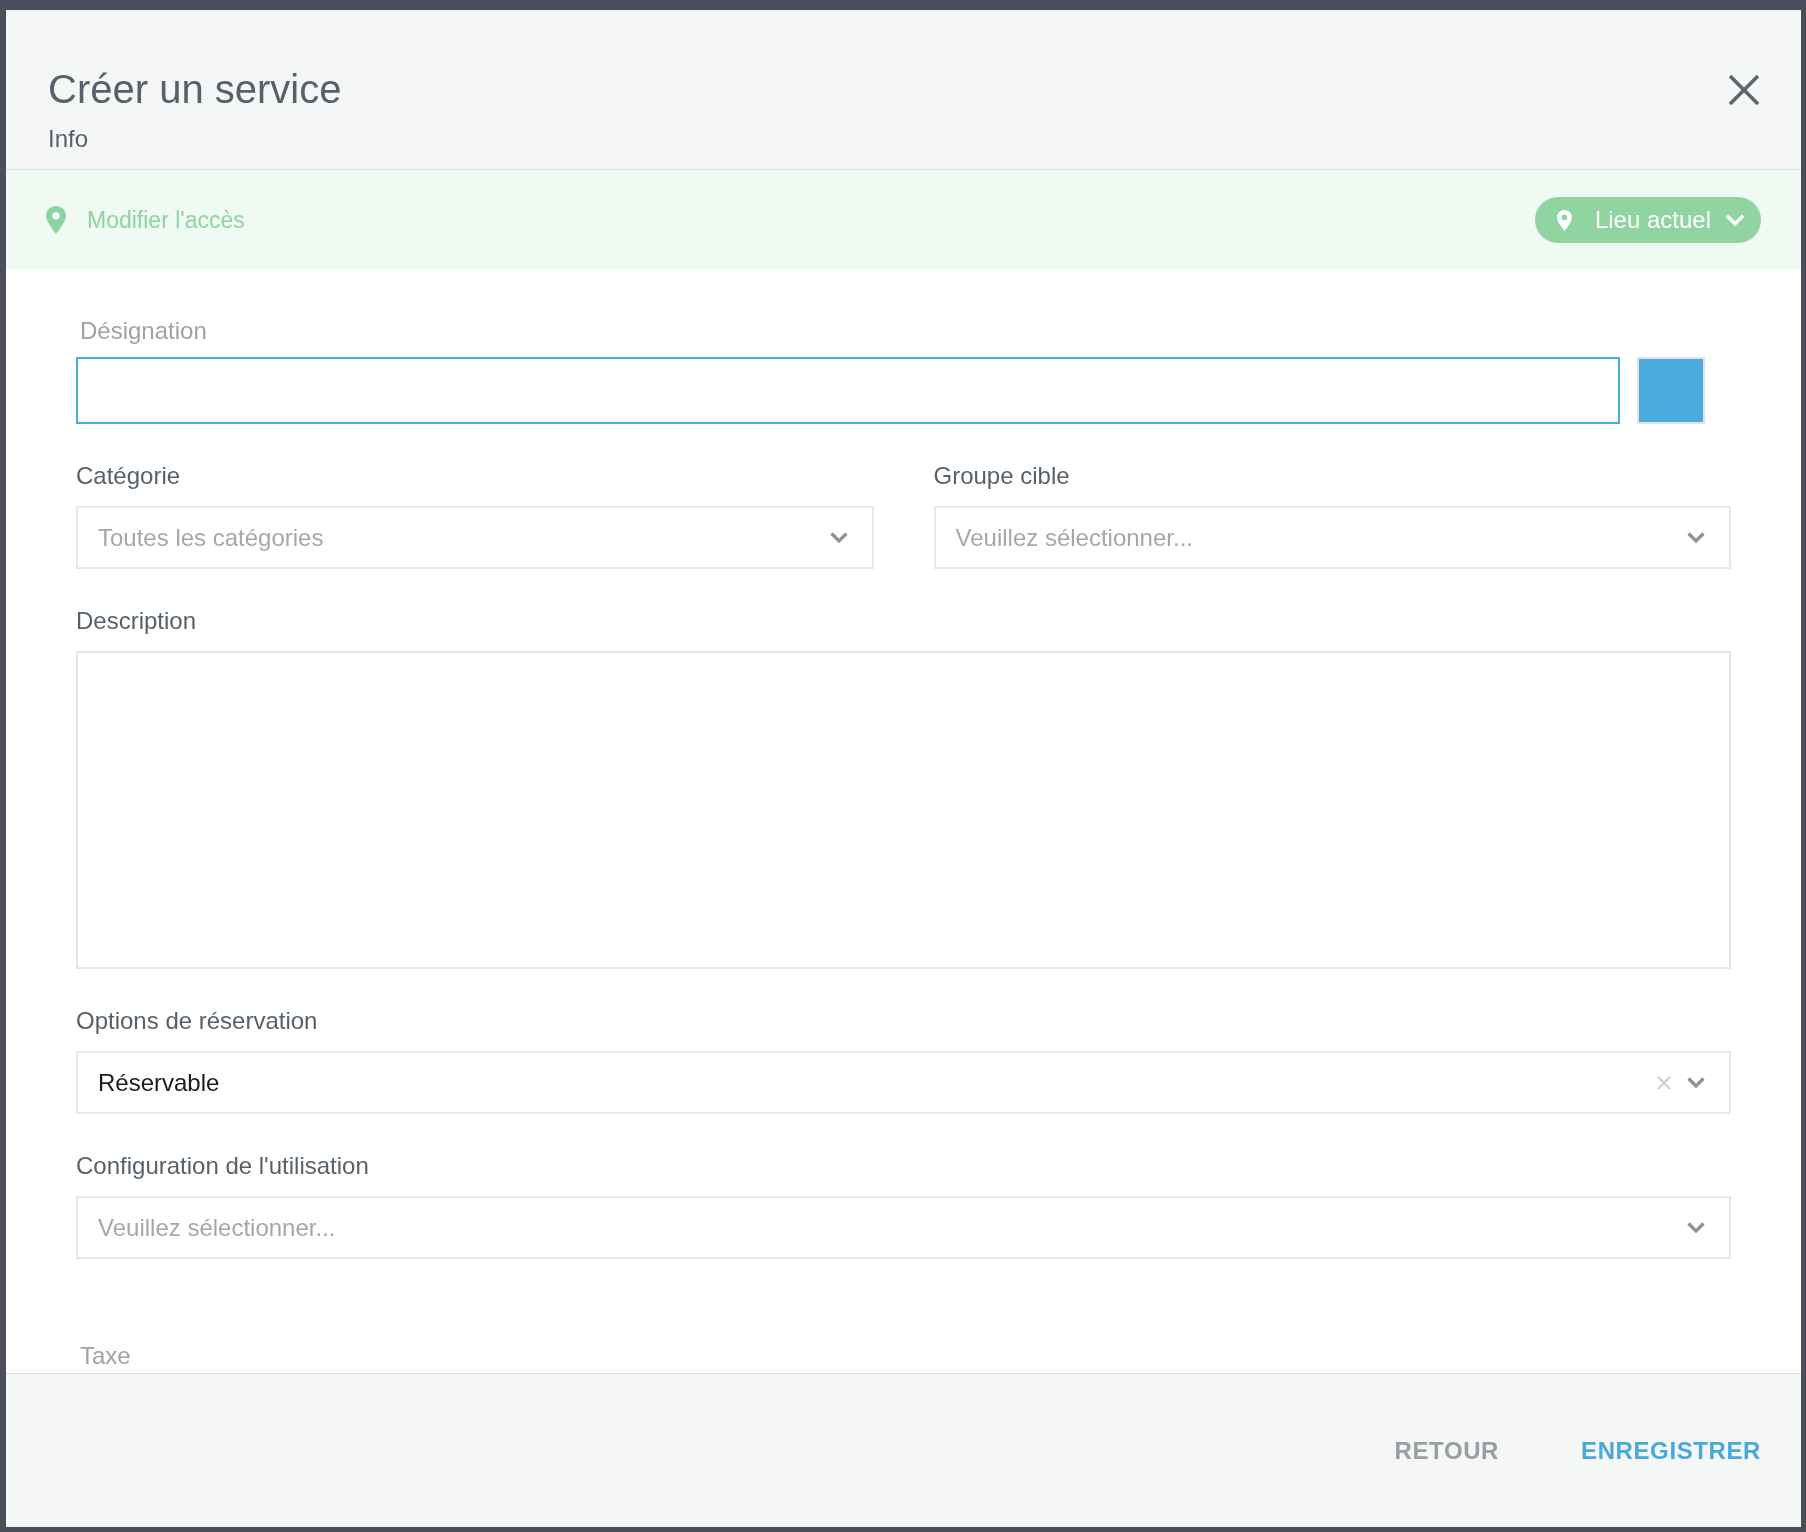  What do you see at coordinates (1671, 1450) in the screenshot?
I see `save-button: ENREGISTRER` at bounding box center [1671, 1450].